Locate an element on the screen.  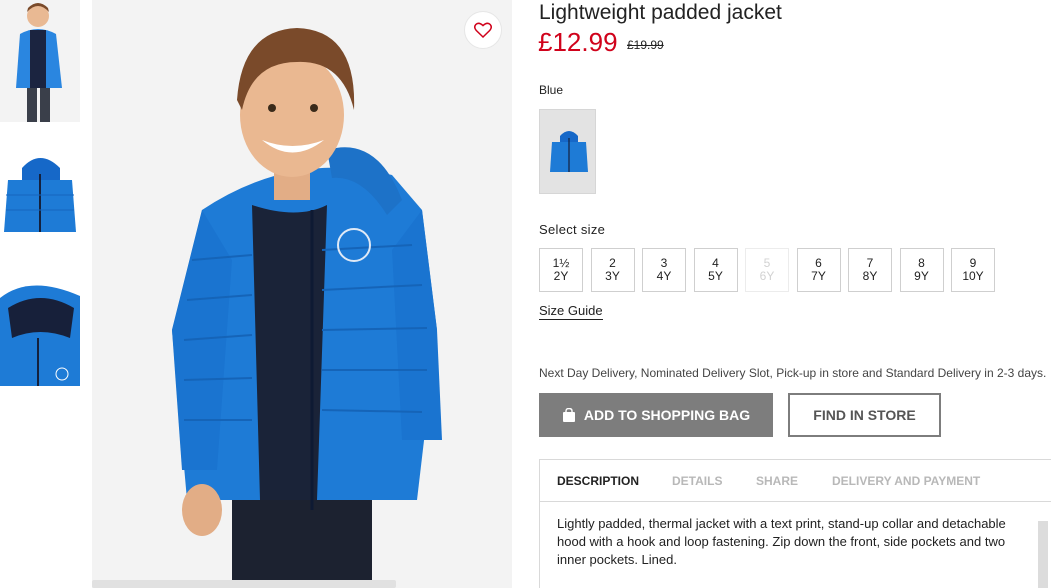
add-to-bag-button: ADD TO SHOPPING BAG is located at coordinates (656, 415).